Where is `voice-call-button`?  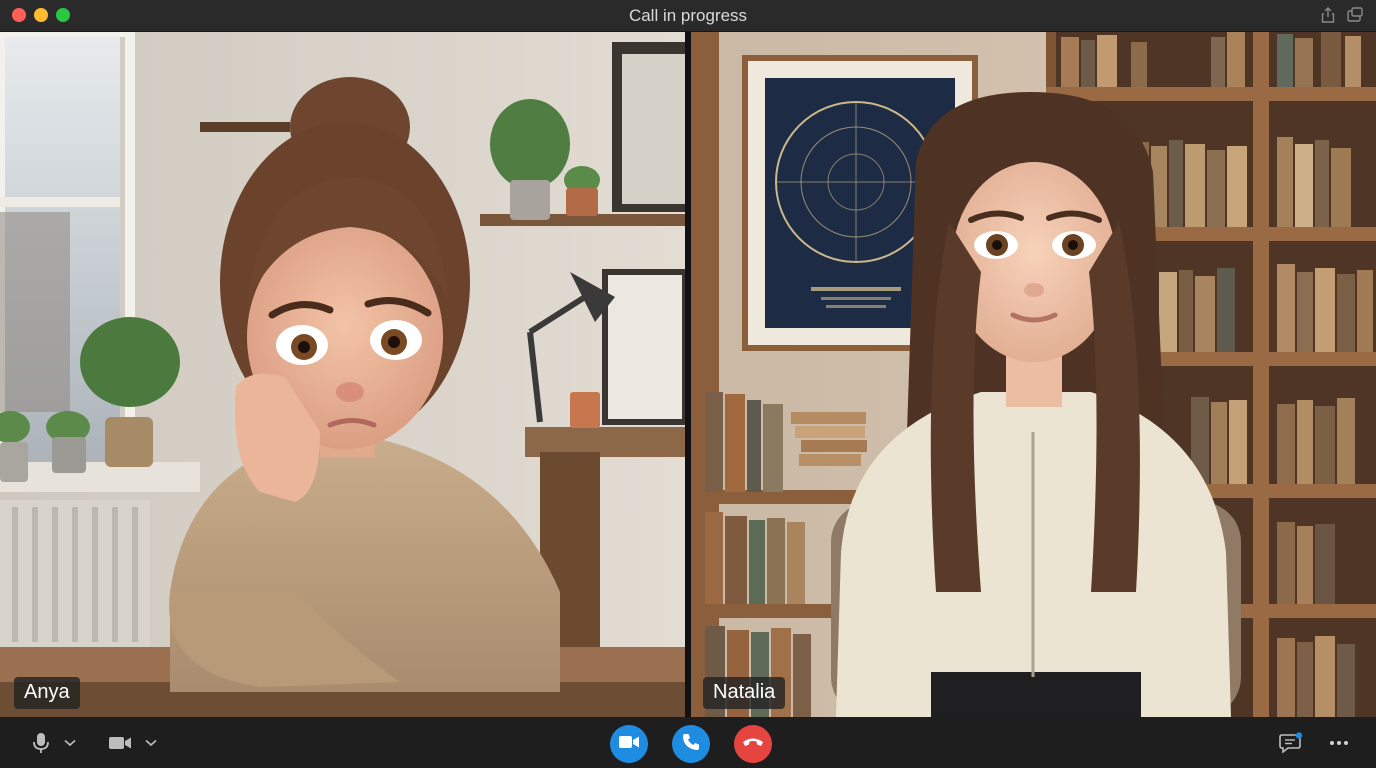
voice-call-button is located at coordinates (691, 744).